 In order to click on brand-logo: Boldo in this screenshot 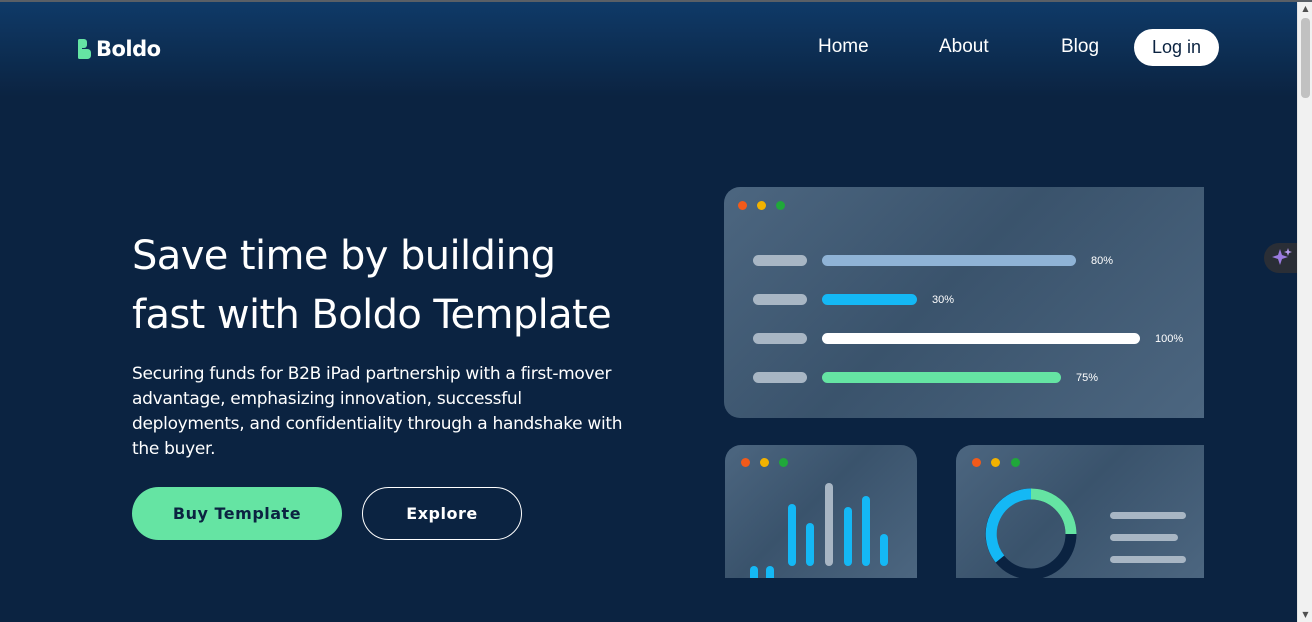, I will do `click(119, 49)`.